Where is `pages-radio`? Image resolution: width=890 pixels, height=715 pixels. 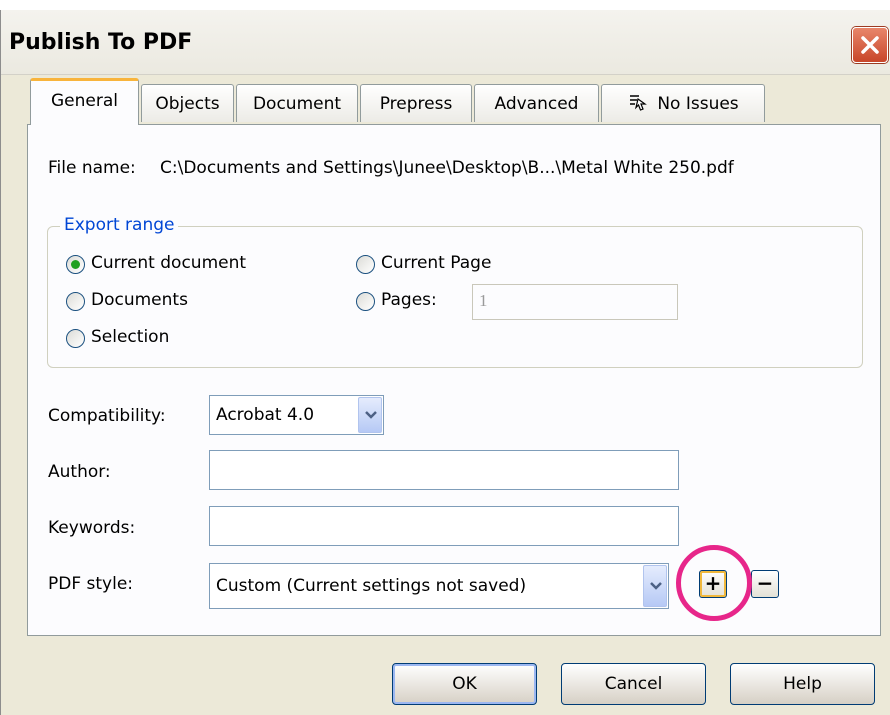 pages-radio is located at coordinates (365, 301).